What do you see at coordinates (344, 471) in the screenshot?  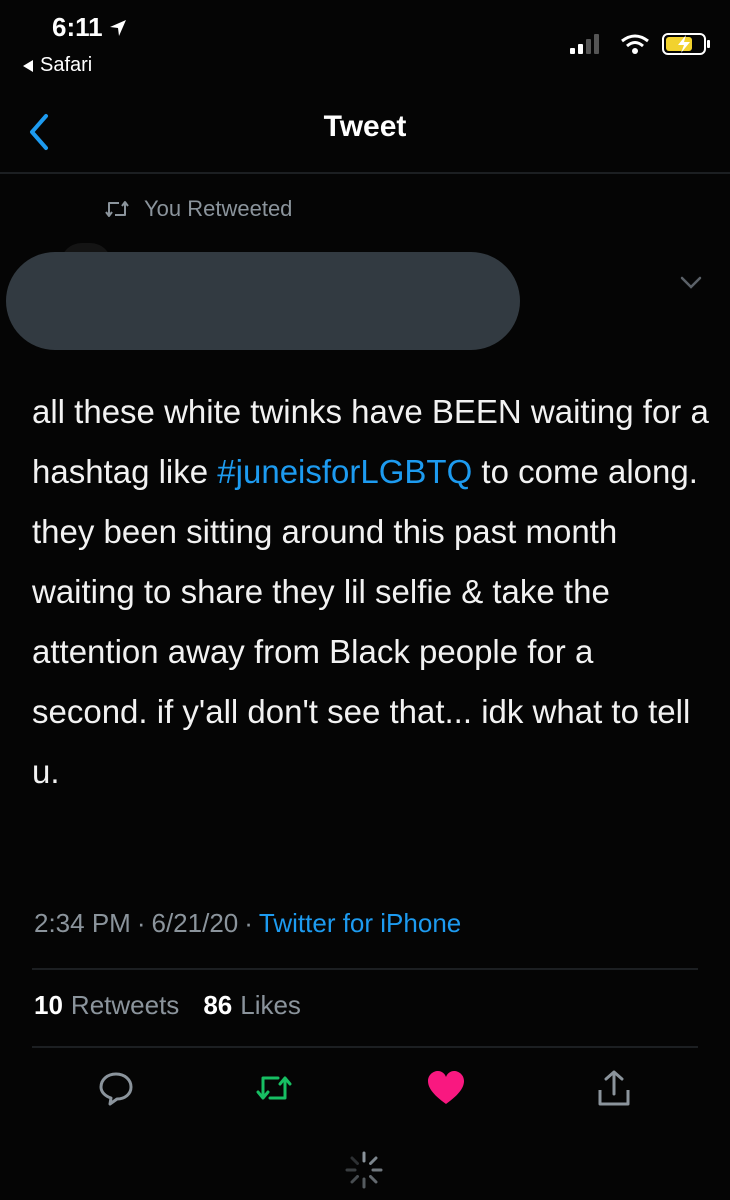 I see `hashtag-link: #juneisforLGBTQ` at bounding box center [344, 471].